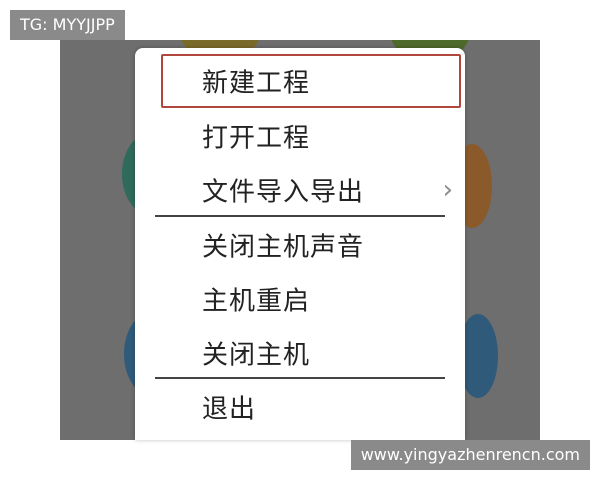 This screenshot has height=480, width=600. What do you see at coordinates (256, 301) in the screenshot?
I see `menu-item-label: 主机重启` at bounding box center [256, 301].